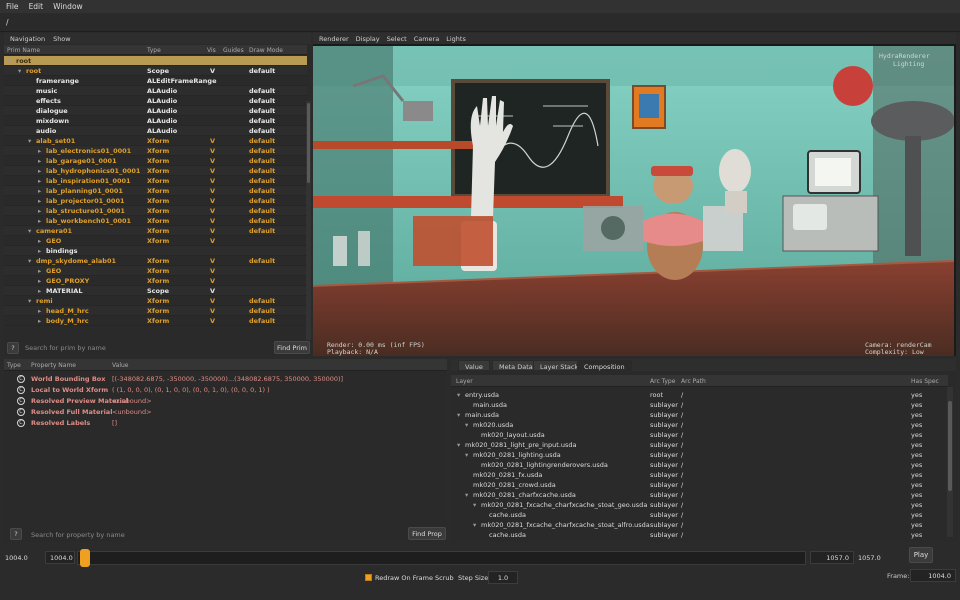 The height and width of the screenshot is (600, 960). Describe the element at coordinates (368, 577) in the screenshot. I see `redraw-checkbox` at that location.